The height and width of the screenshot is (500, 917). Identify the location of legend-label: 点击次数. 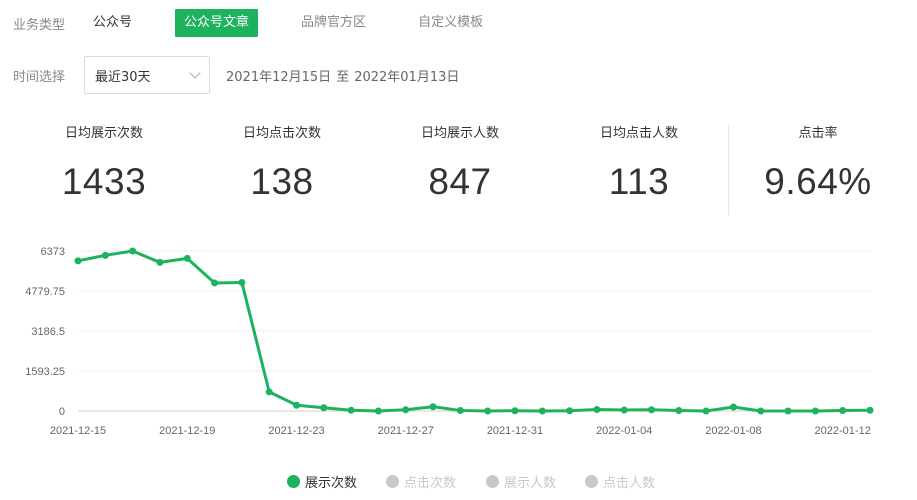
(430, 483).